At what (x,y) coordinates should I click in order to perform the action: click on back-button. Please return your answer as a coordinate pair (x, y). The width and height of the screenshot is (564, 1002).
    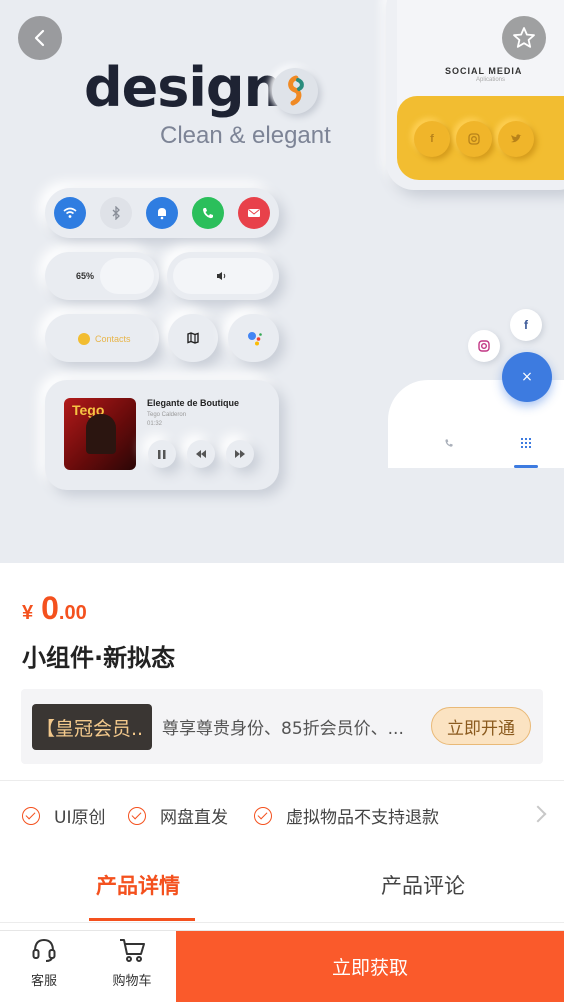
    Looking at the image, I should click on (40, 38).